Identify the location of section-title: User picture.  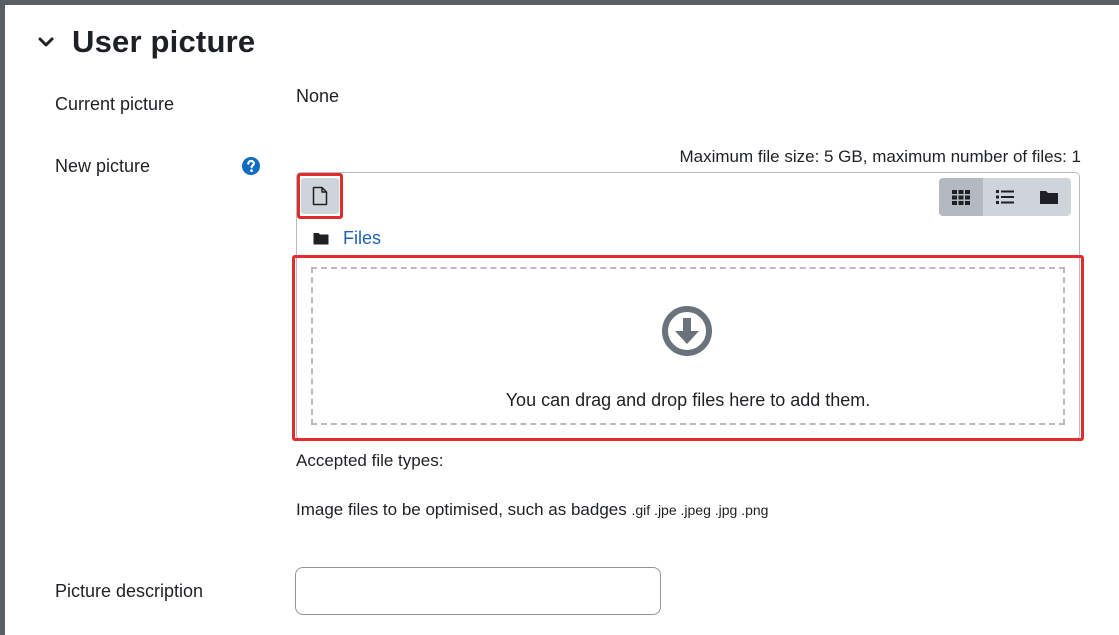
(164, 41).